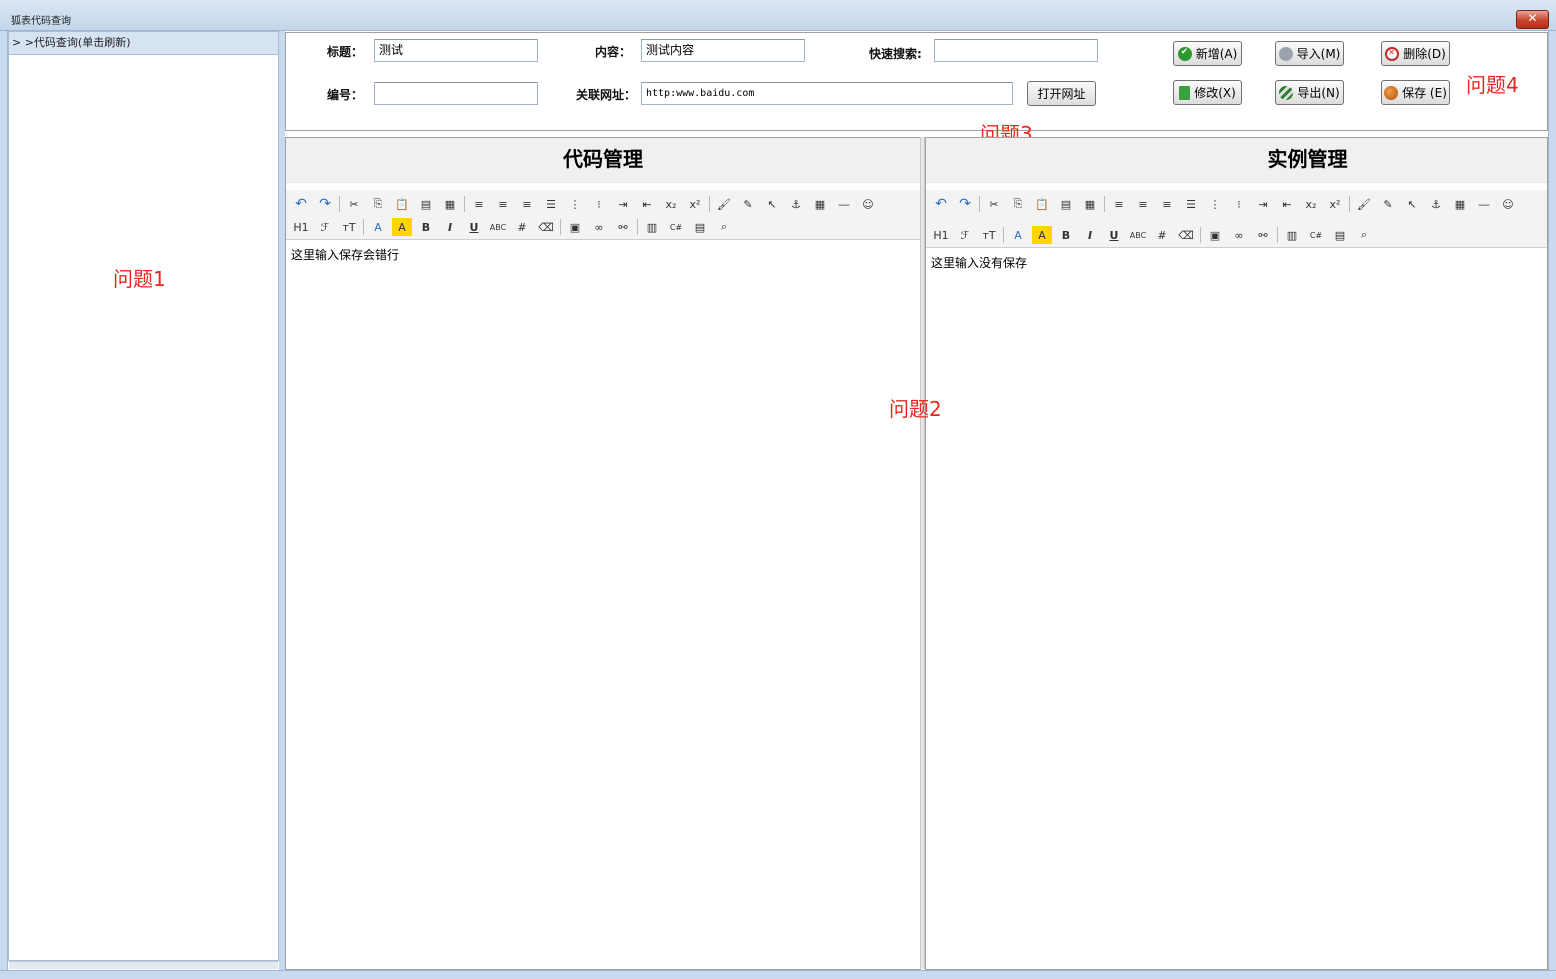  What do you see at coordinates (1309, 92) in the screenshot?
I see `export-button: 导出(N)` at bounding box center [1309, 92].